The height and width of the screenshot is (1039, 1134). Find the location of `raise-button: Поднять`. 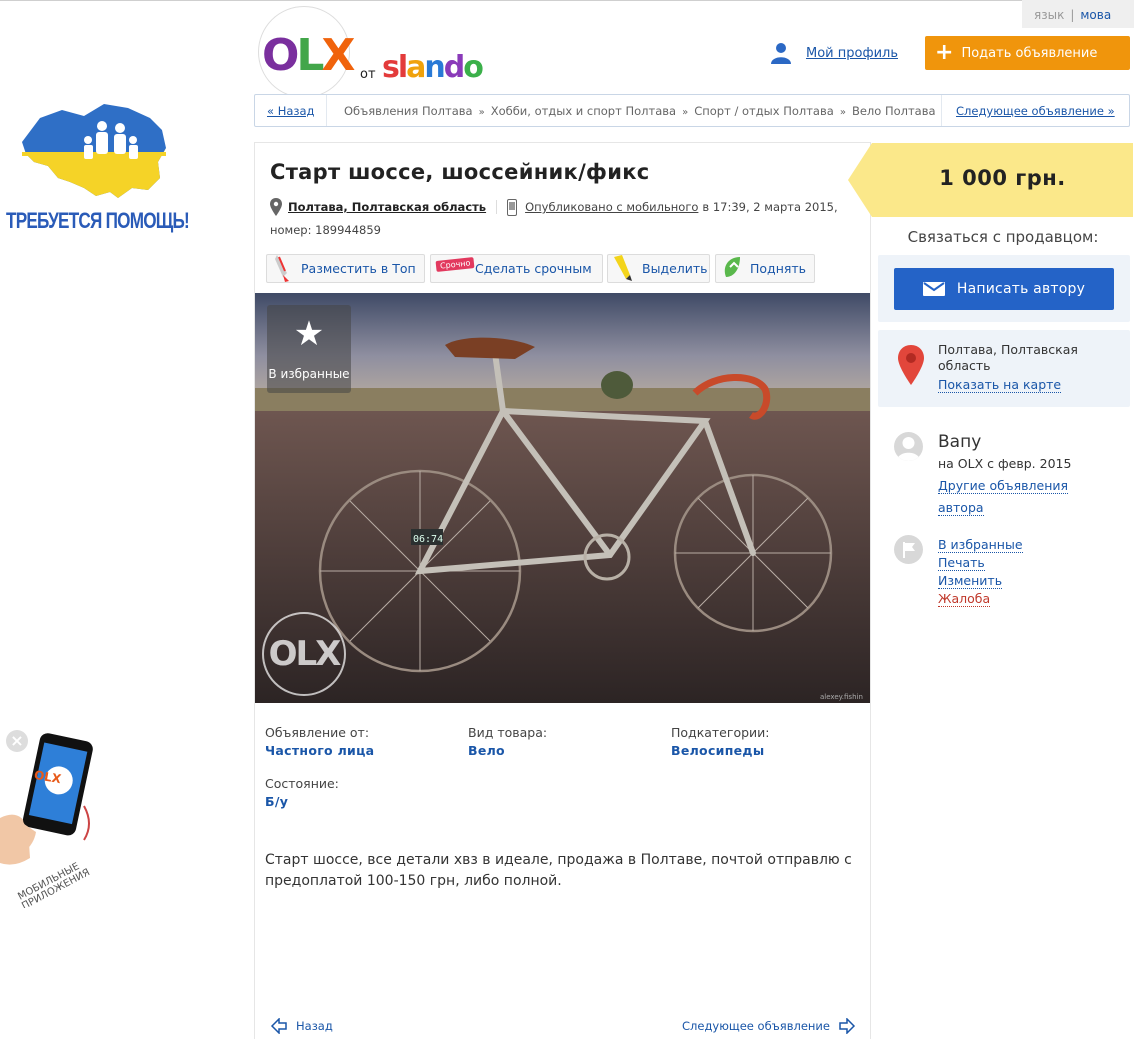

raise-button: Поднять is located at coordinates (765, 268).